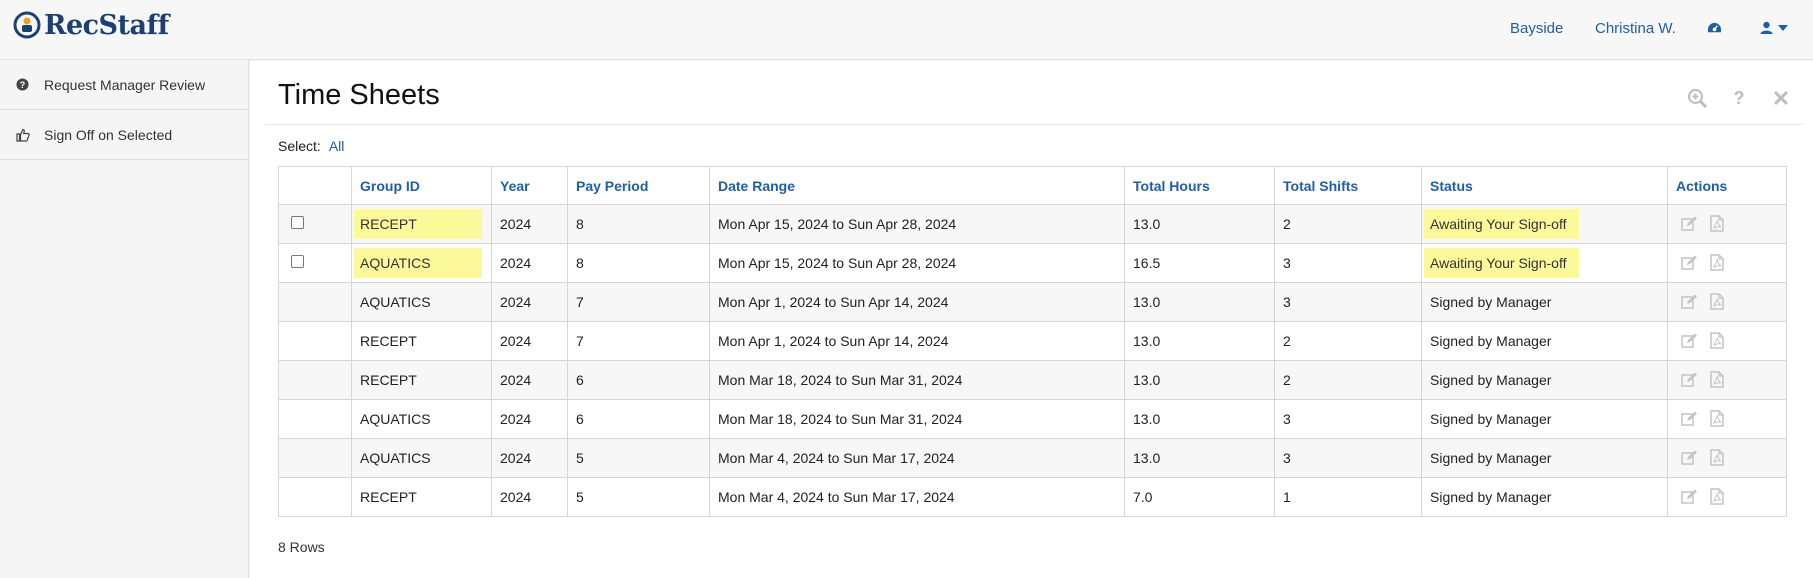 The image size is (1813, 578). I want to click on pay-period-cell: 5, so click(638, 458).